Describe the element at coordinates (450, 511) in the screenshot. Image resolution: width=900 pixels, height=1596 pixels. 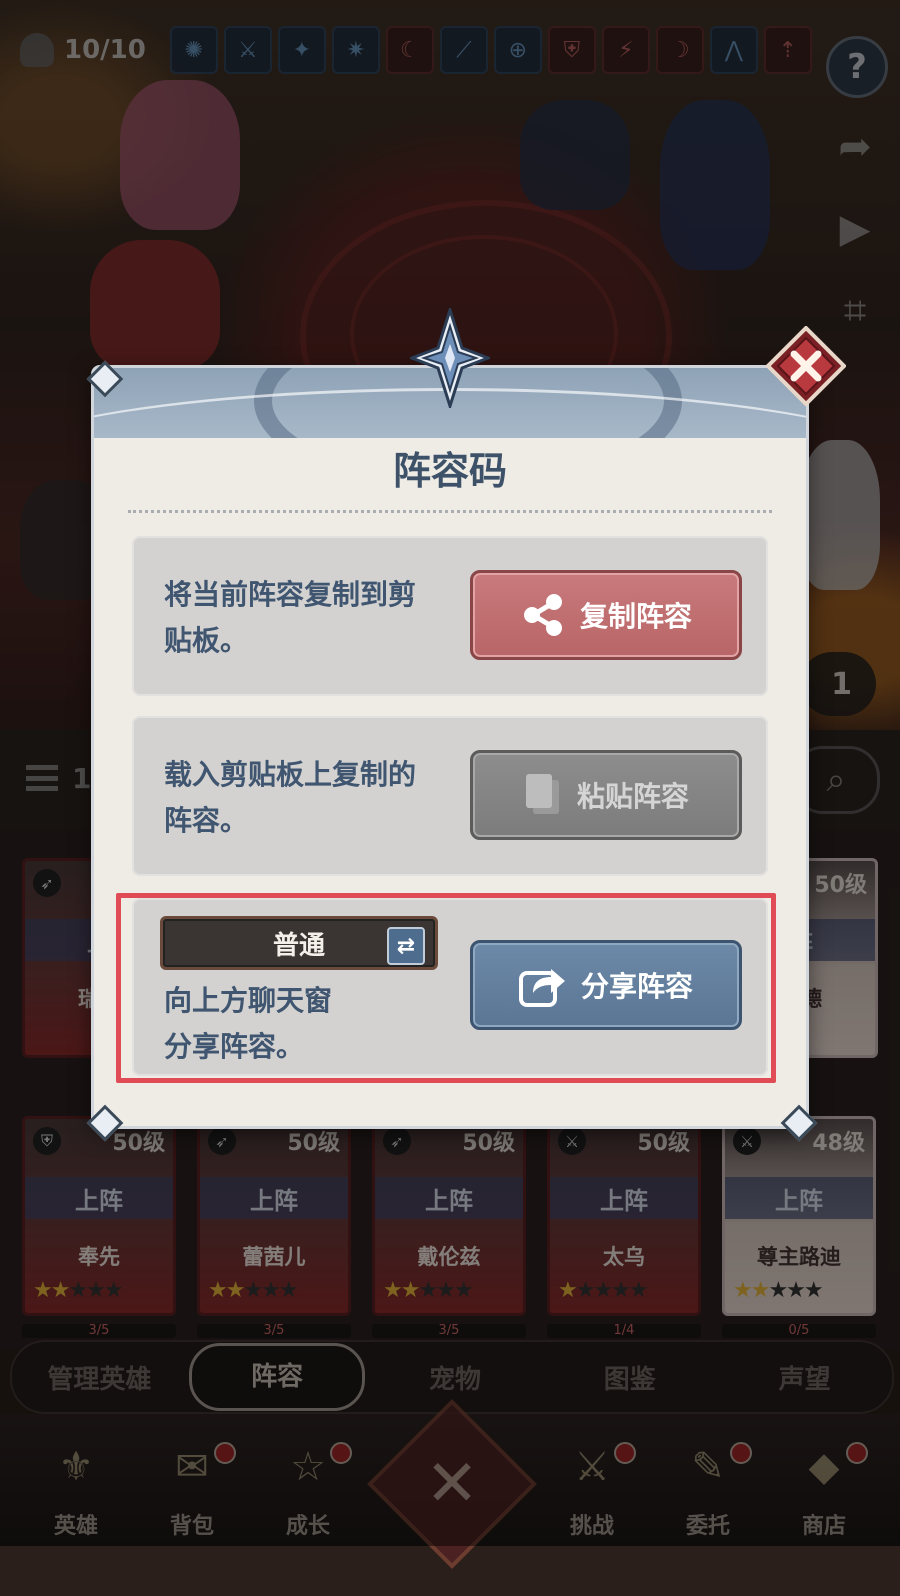
I see `divider` at that location.